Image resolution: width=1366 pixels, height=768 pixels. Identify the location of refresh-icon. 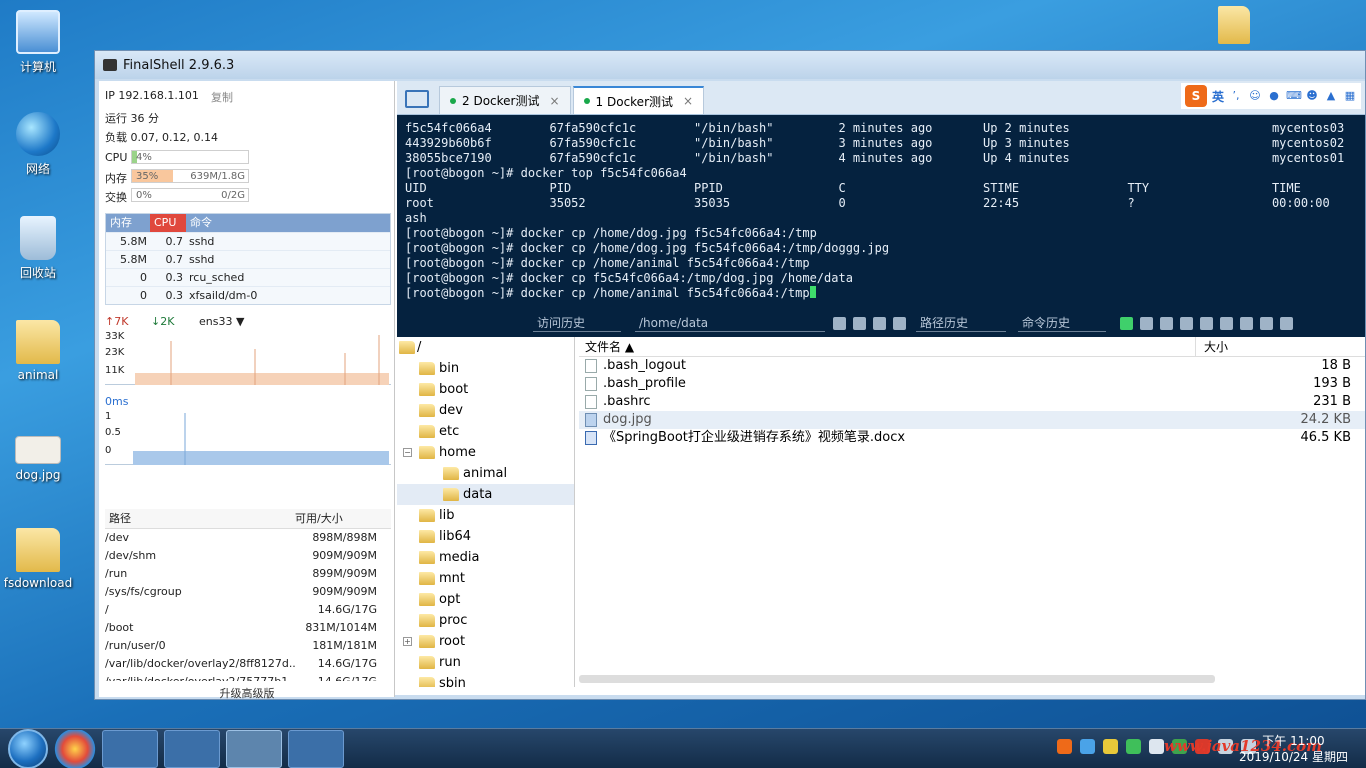
(839, 323).